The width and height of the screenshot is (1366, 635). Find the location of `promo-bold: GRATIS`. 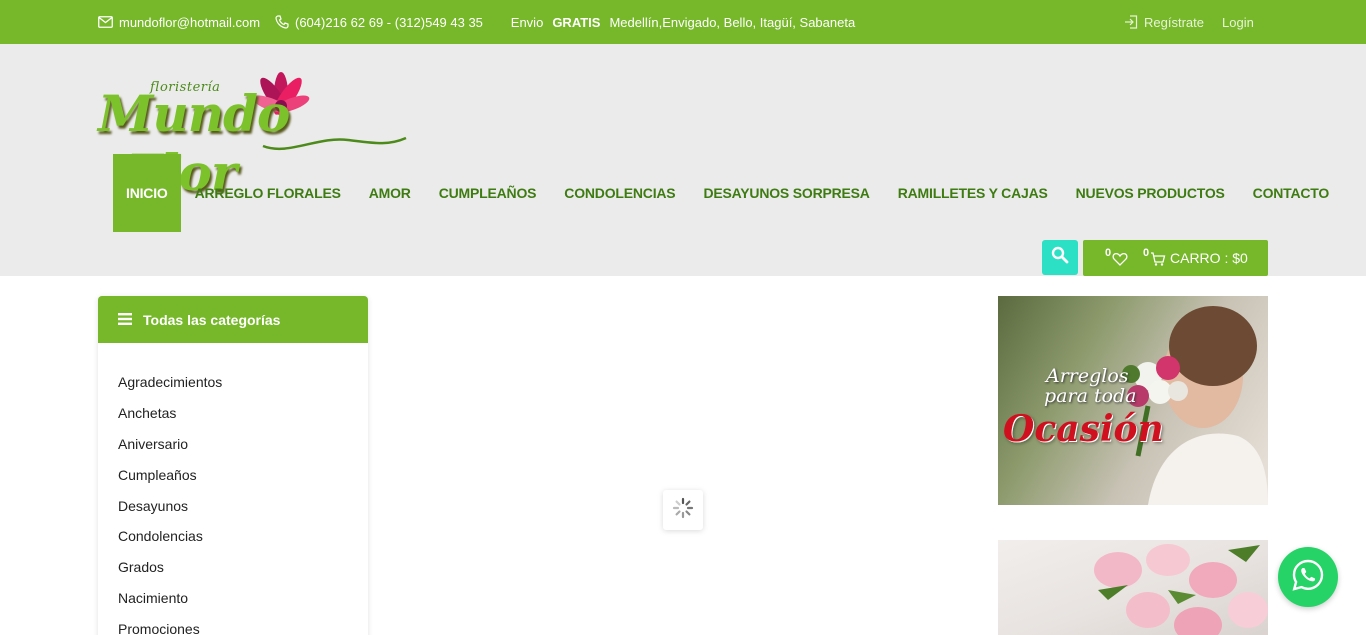

promo-bold: GRATIS is located at coordinates (576, 22).